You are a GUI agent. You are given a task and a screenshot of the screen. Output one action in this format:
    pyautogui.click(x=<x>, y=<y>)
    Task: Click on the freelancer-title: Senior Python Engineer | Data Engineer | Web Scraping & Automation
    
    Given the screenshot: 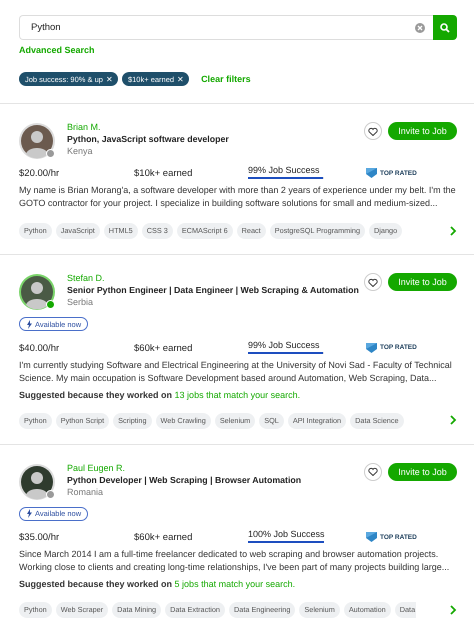 What is the action you would take?
    pyautogui.click(x=213, y=290)
    